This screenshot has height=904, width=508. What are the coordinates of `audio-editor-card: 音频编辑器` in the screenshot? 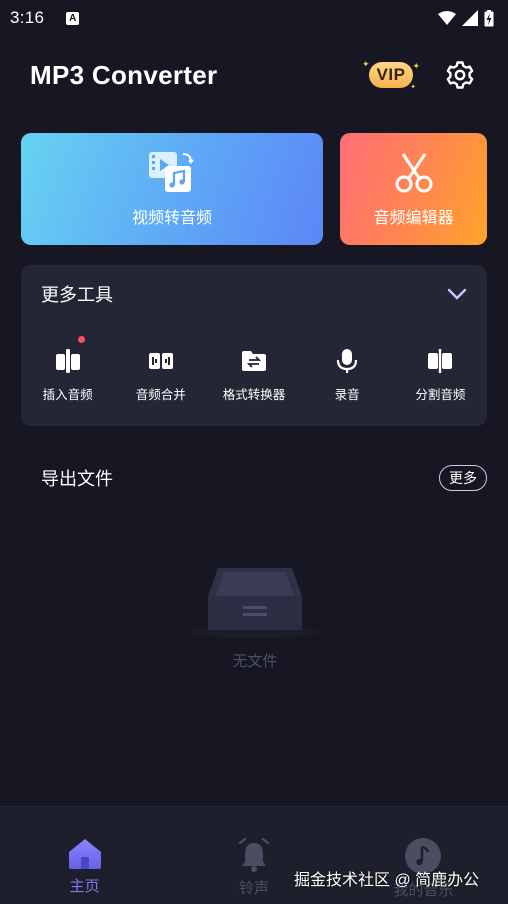 It's located at (413, 189).